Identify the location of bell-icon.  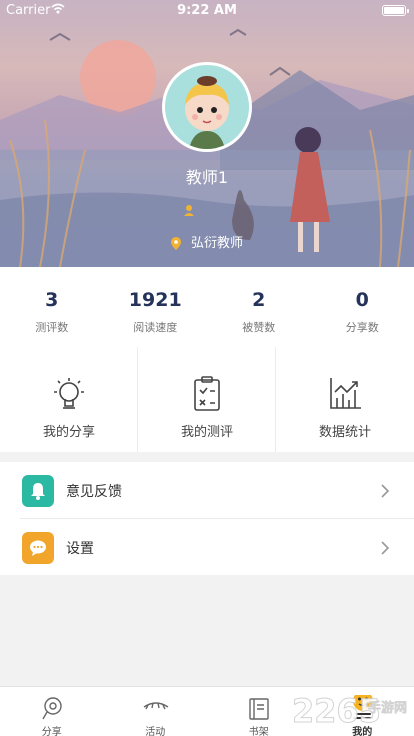
(38, 491).